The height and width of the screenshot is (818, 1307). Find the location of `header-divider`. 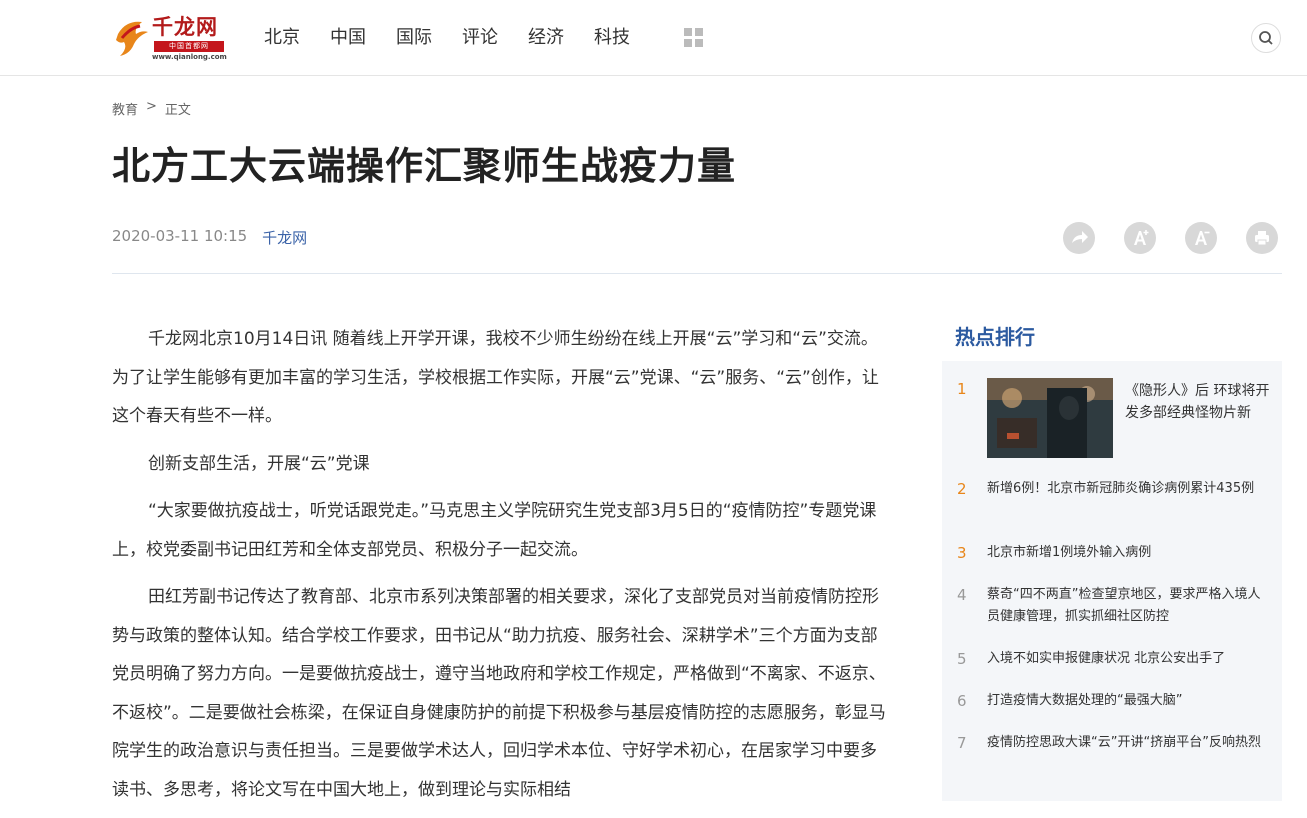

header-divider is located at coordinates (697, 273).